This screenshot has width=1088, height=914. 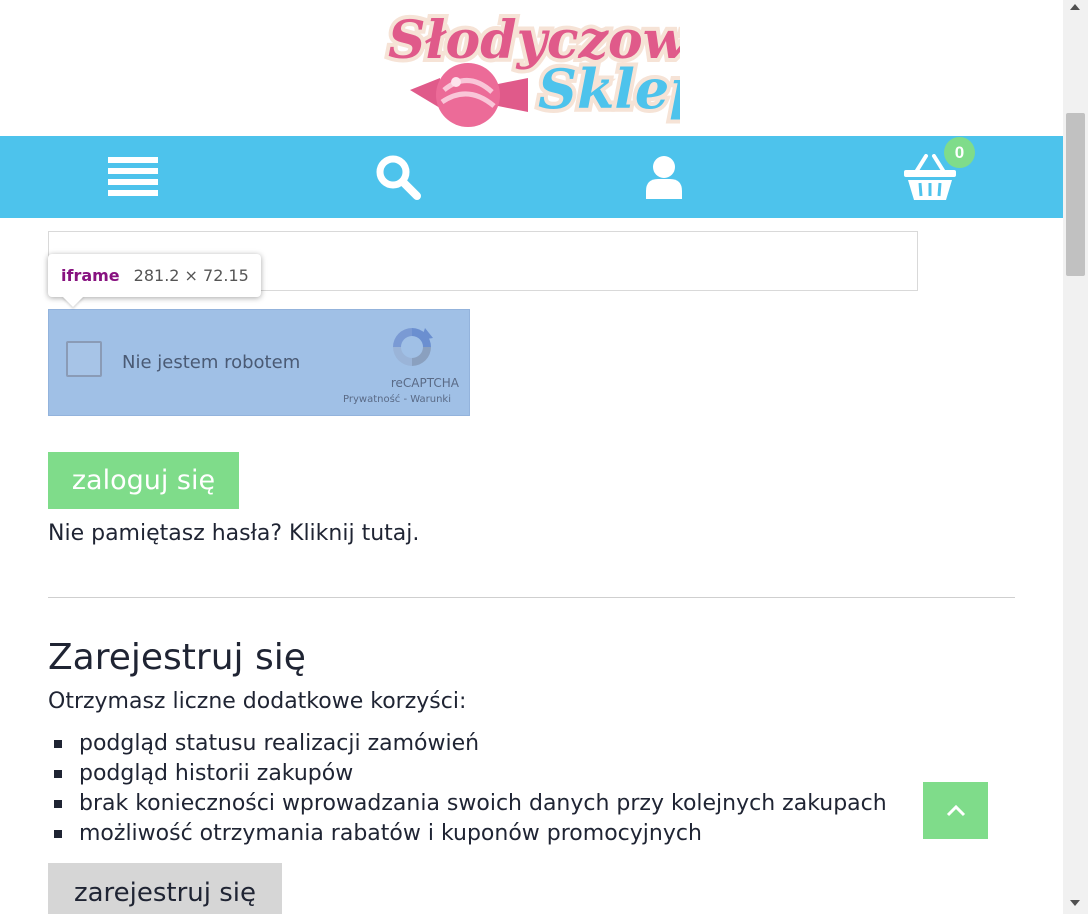 I want to click on store-logo: Słodyczowo Słodyczowo Sklep Sklep, so click(x=530, y=66).